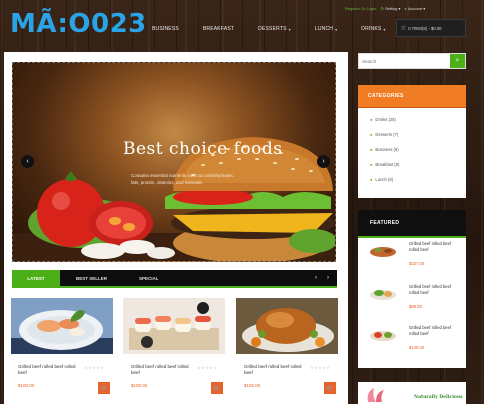 The width and height of the screenshot is (484, 404). What do you see at coordinates (405, 8) in the screenshot?
I see `user-icon: ●` at bounding box center [405, 8].